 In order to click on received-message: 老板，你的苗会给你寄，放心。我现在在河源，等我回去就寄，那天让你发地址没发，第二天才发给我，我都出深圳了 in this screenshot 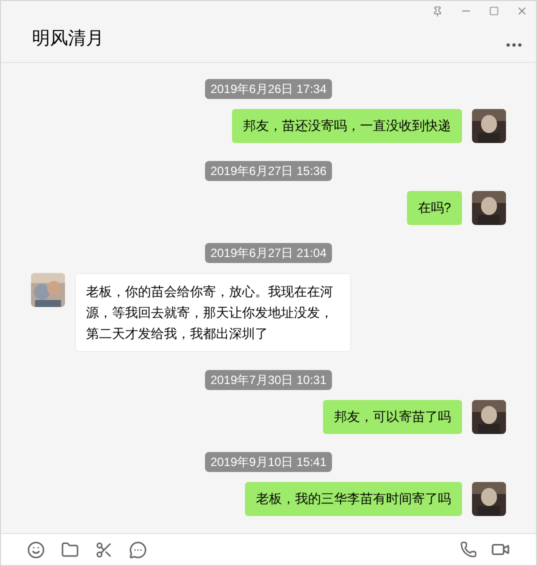, I will do `click(213, 312)`.